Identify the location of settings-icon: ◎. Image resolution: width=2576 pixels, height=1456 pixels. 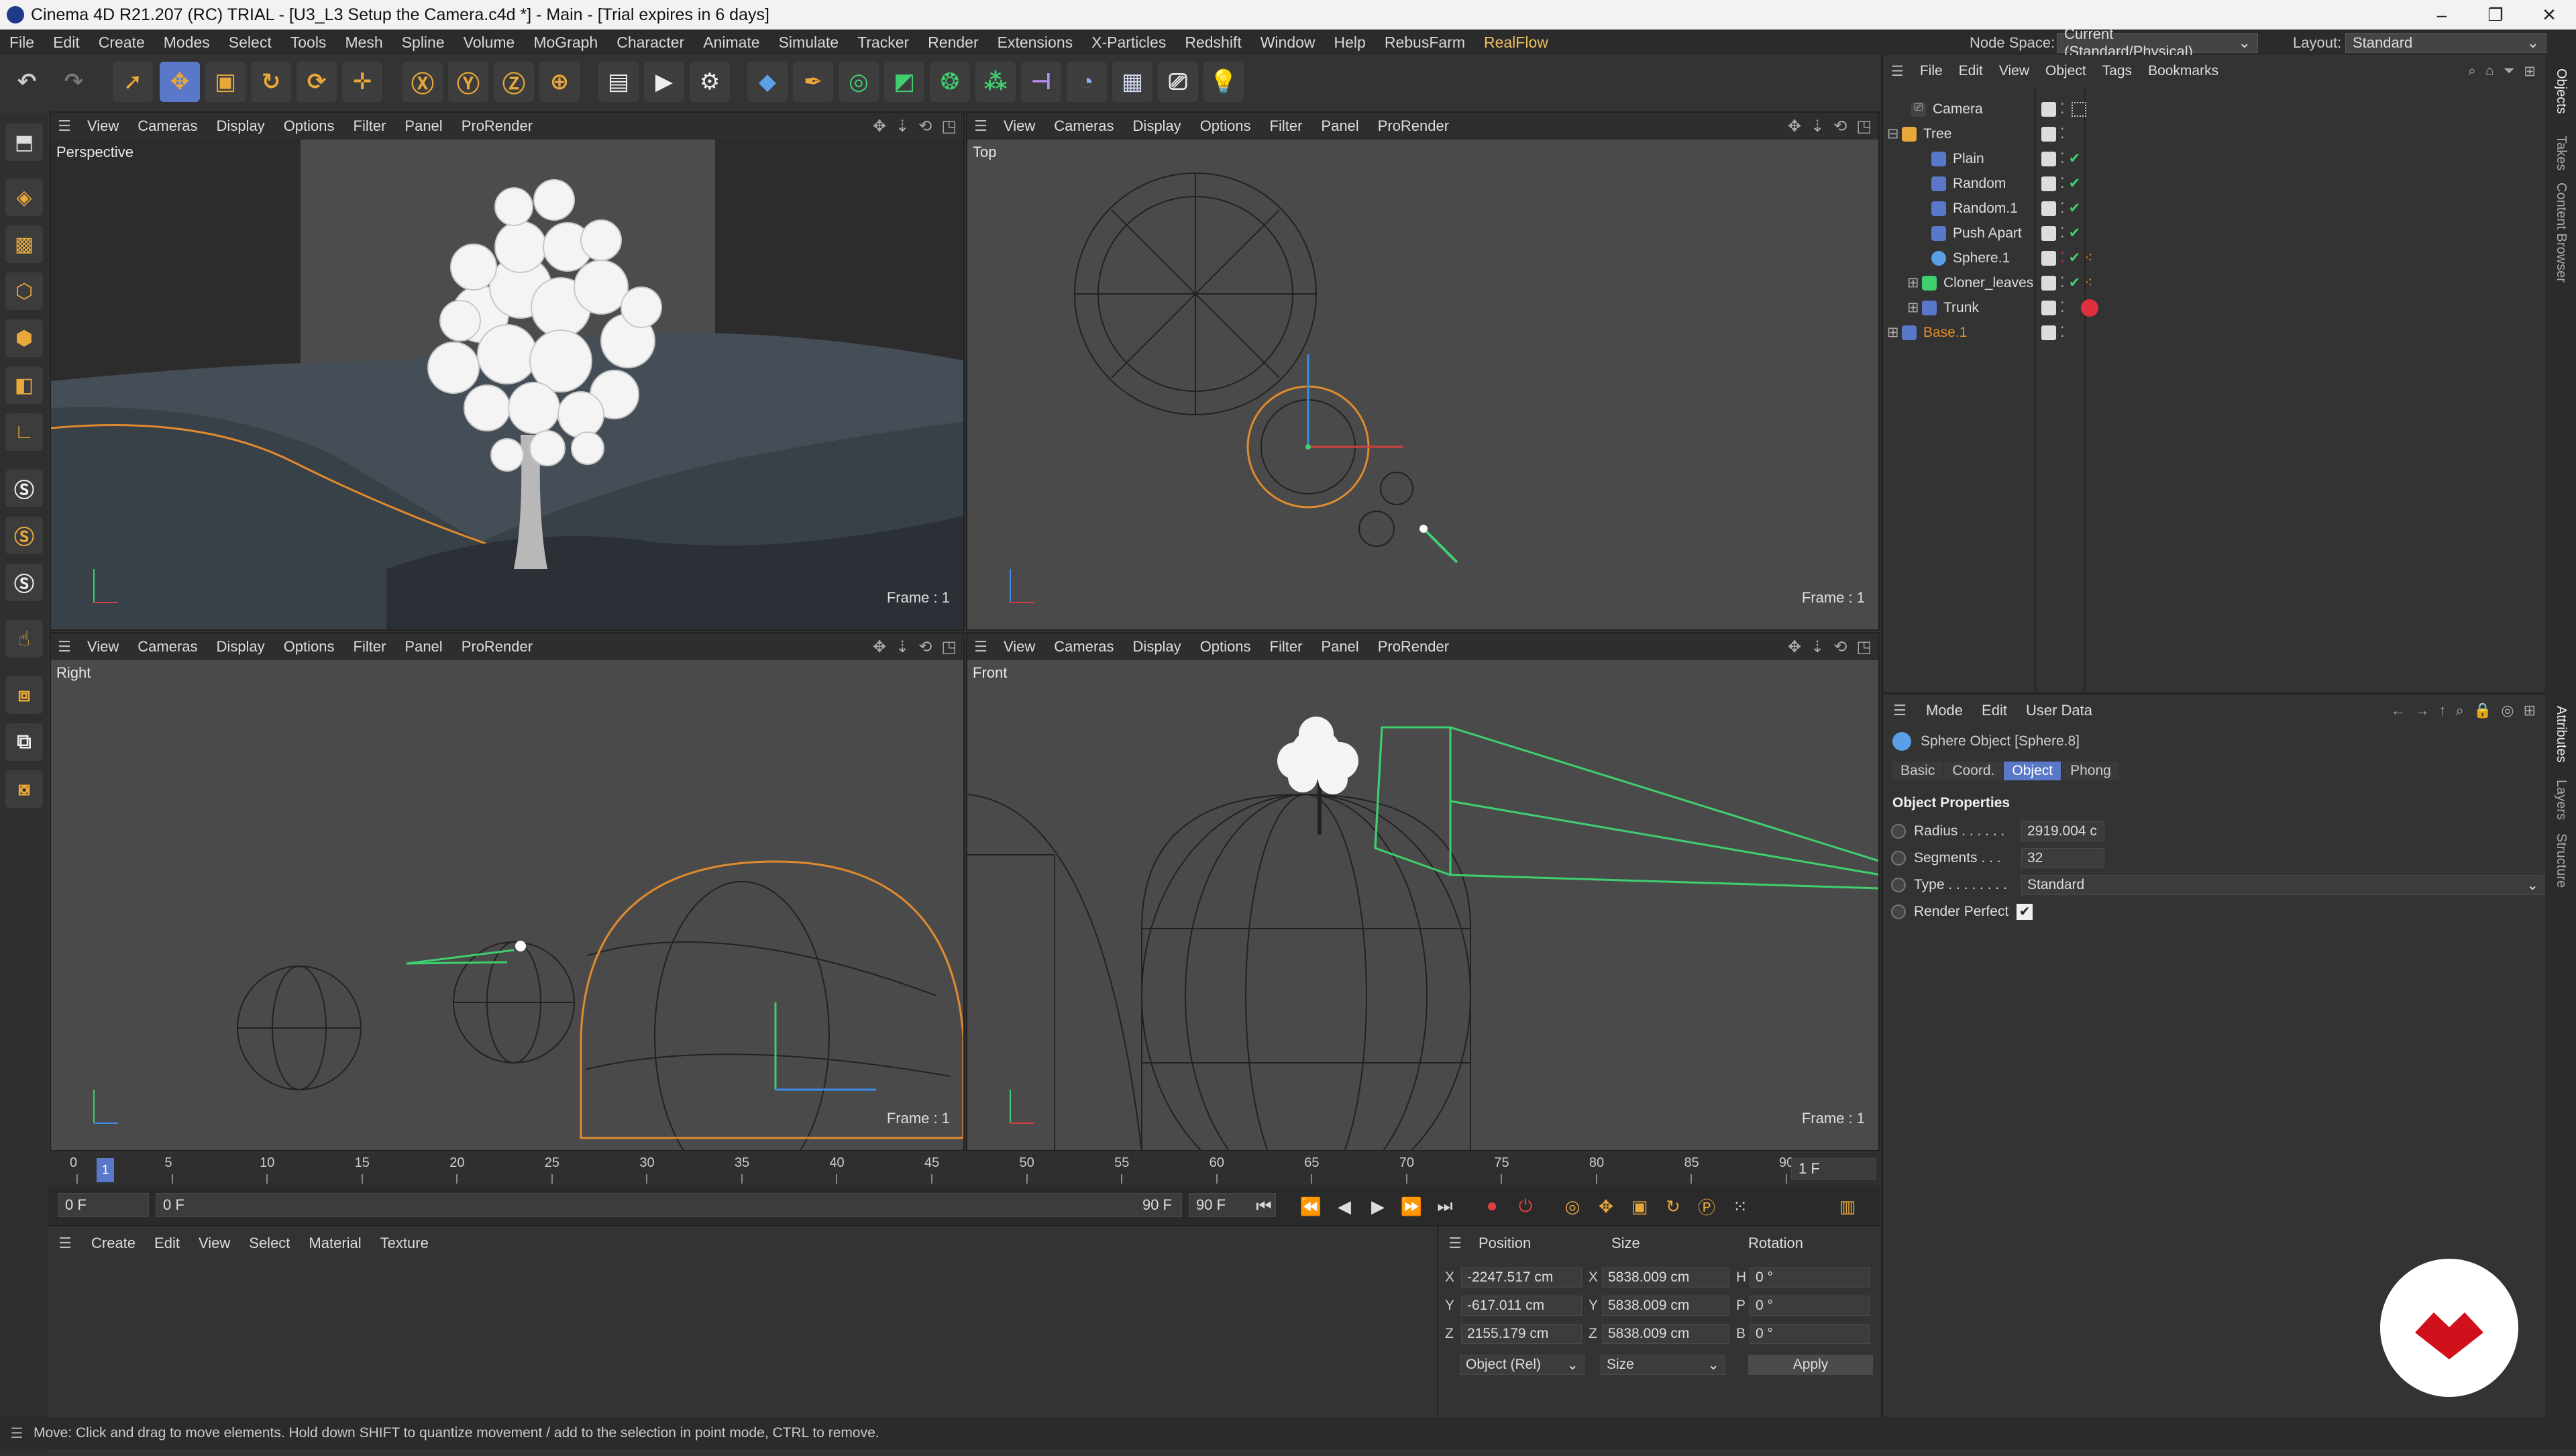
(2507, 711).